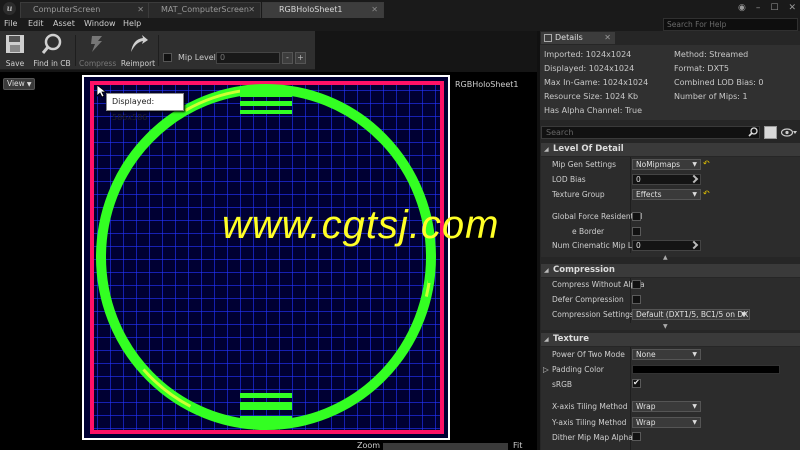 The width and height of the screenshot is (800, 450). What do you see at coordinates (588, 354) in the screenshot?
I see `prop-power-of-two: Power Of Two Mode` at bounding box center [588, 354].